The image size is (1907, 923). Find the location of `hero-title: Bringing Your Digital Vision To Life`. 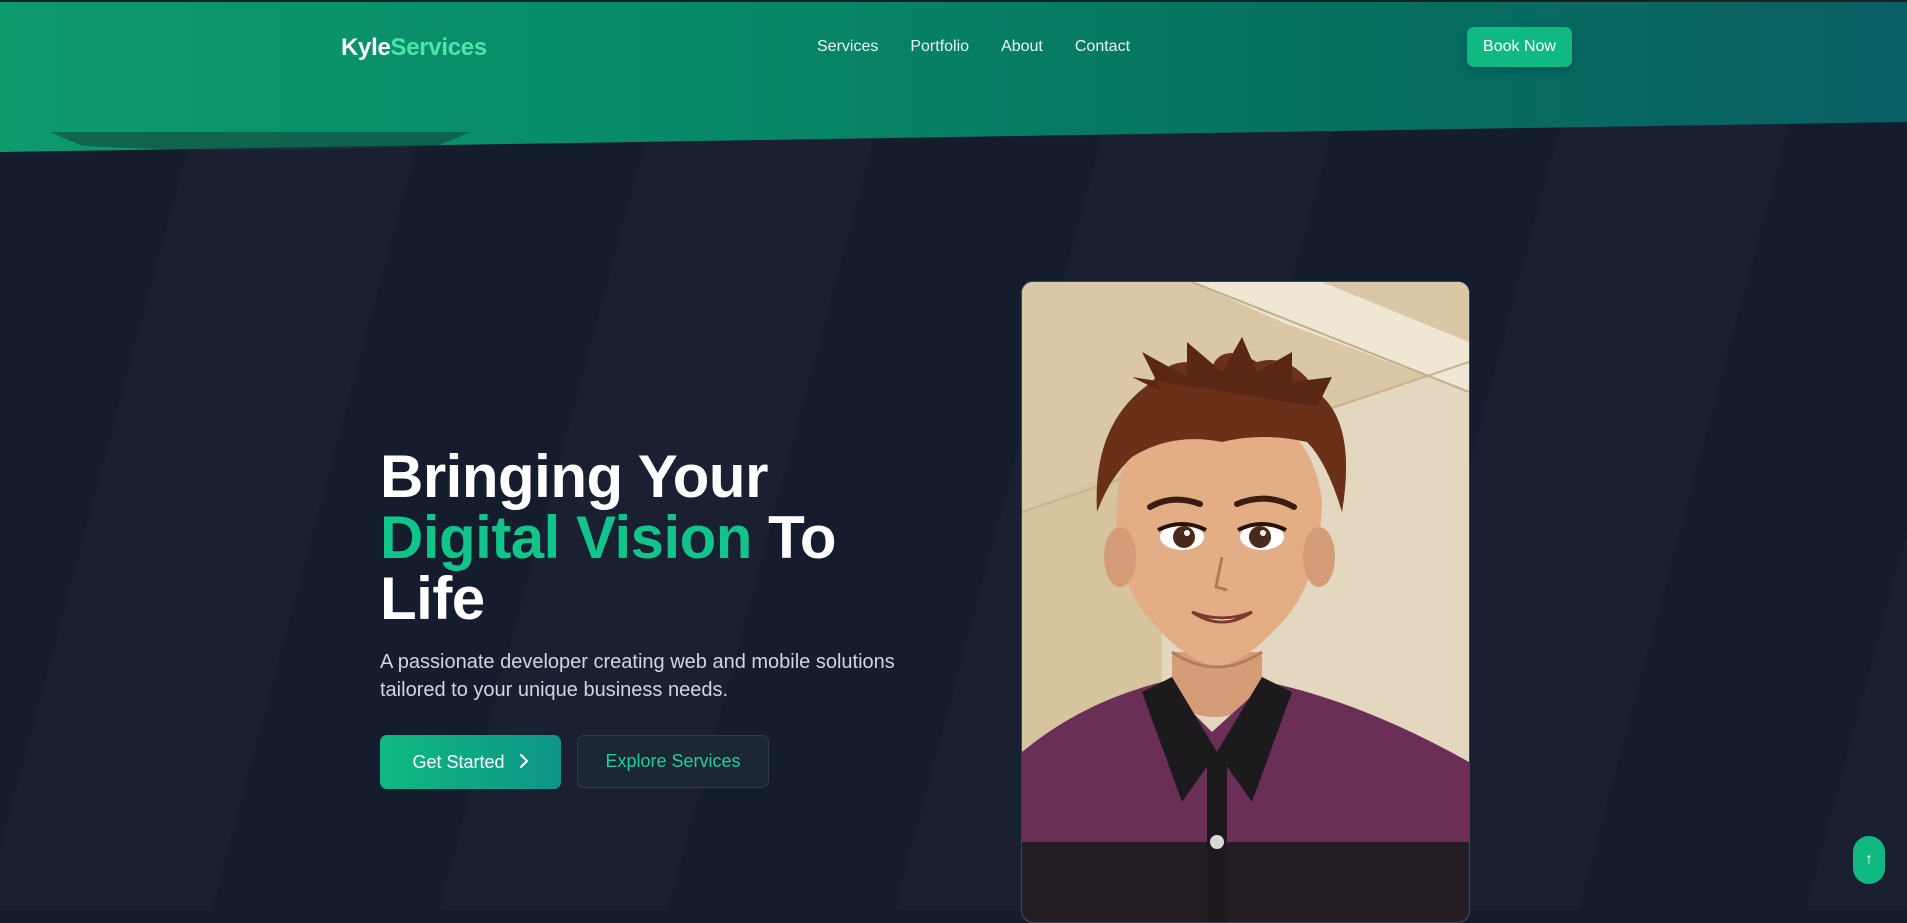

hero-title: Bringing Your Digital Vision To Life is located at coordinates (608, 537).